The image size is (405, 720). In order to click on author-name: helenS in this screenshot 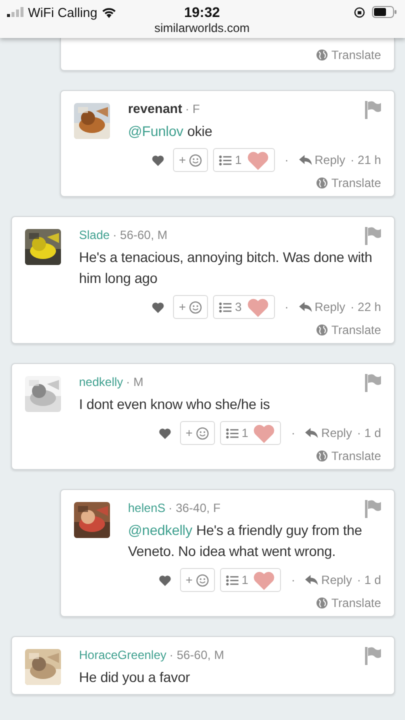, I will do `click(147, 508)`.